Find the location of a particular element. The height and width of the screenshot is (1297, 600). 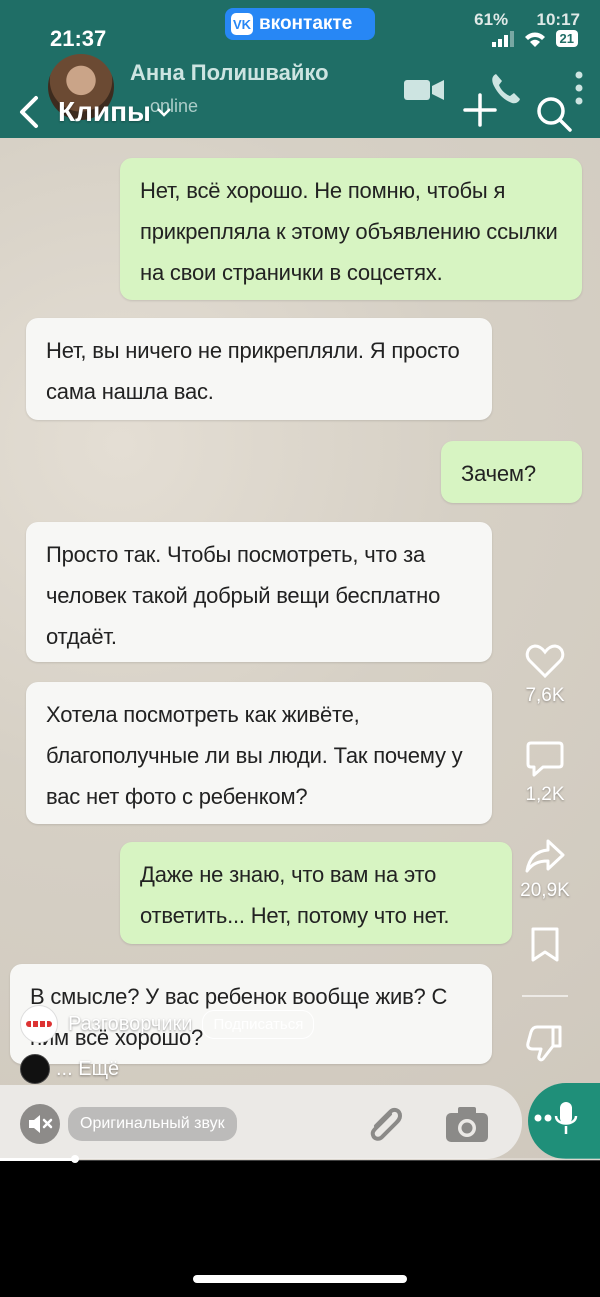

description-icon is located at coordinates (35, 1069).